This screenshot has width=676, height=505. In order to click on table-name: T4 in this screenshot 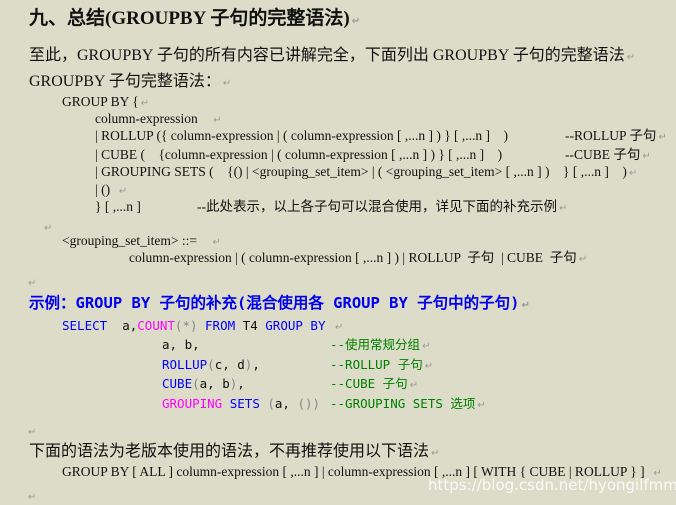, I will do `click(250, 325)`.